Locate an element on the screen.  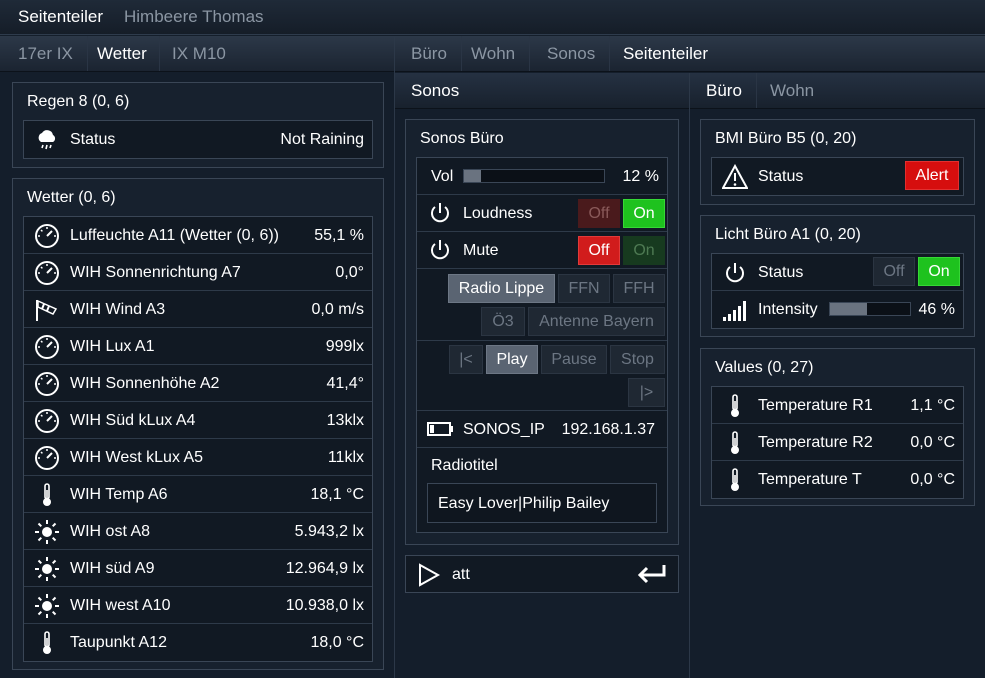
left-divider is located at coordinates (394, 357).